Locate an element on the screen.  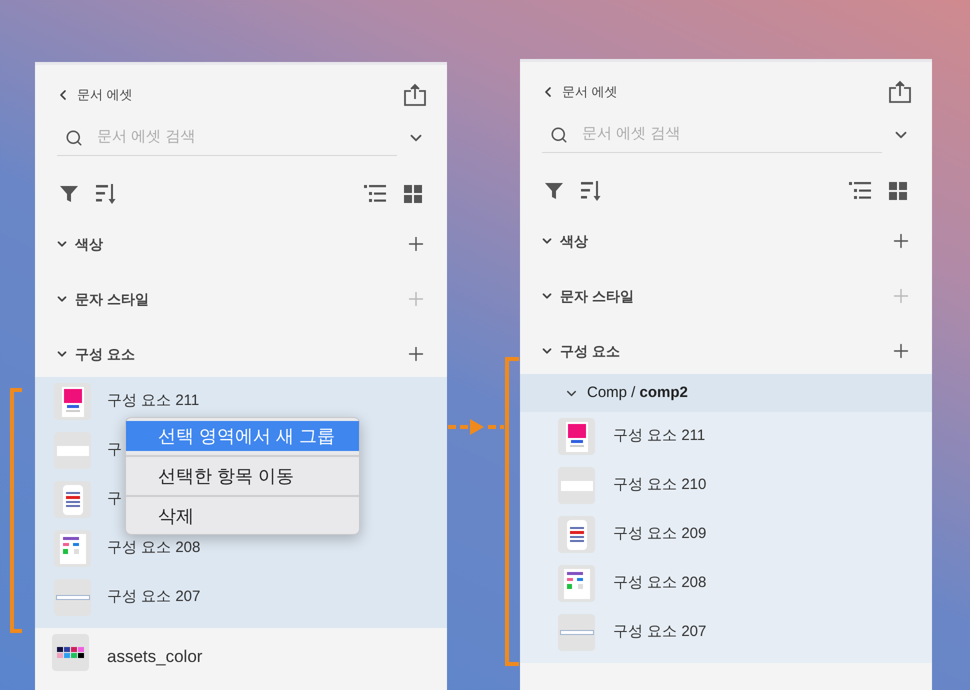
menu-item: 선택한 항목 이동 is located at coordinates (242, 476).